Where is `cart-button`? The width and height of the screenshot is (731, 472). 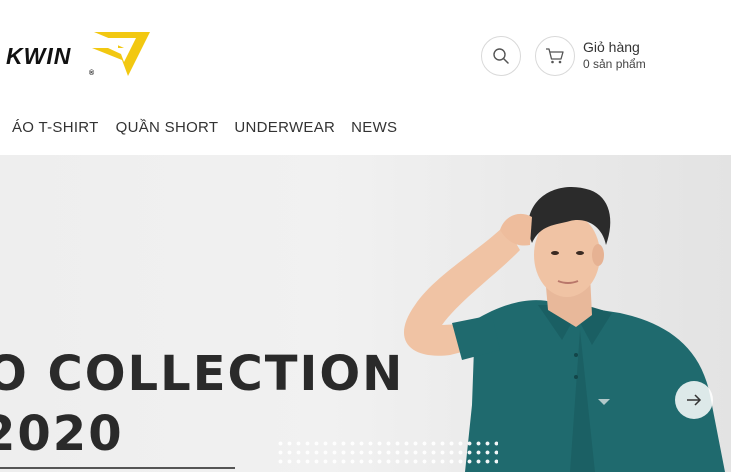
cart-button is located at coordinates (555, 56).